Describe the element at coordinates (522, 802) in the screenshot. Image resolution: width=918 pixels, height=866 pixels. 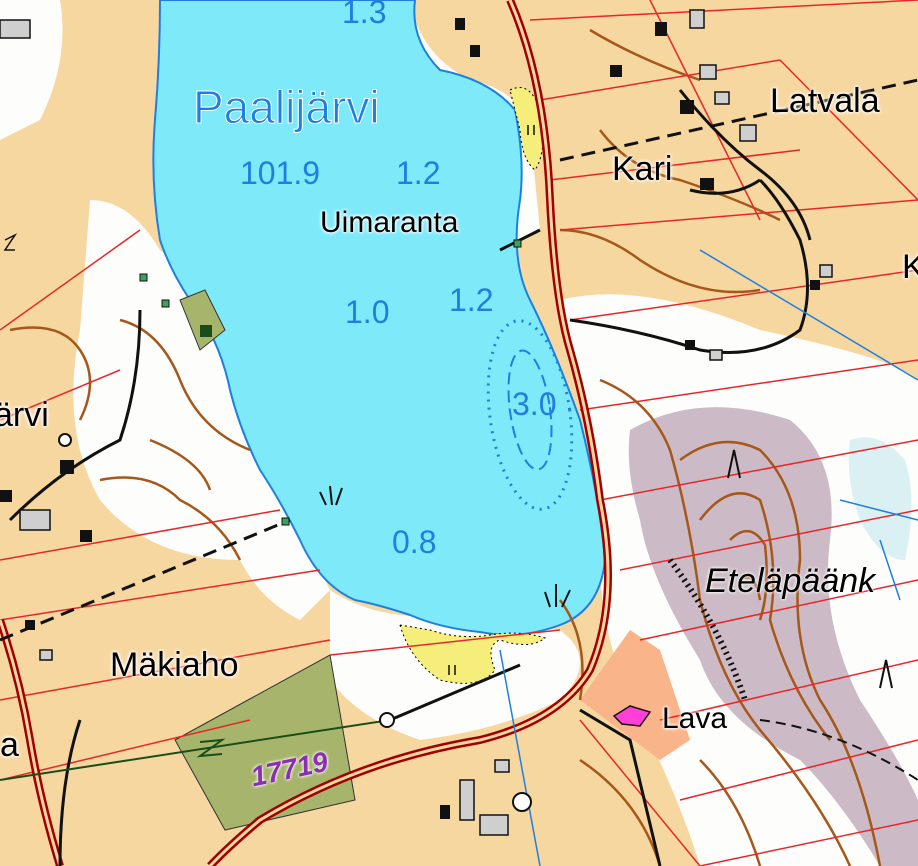
I see `well-marker` at that location.